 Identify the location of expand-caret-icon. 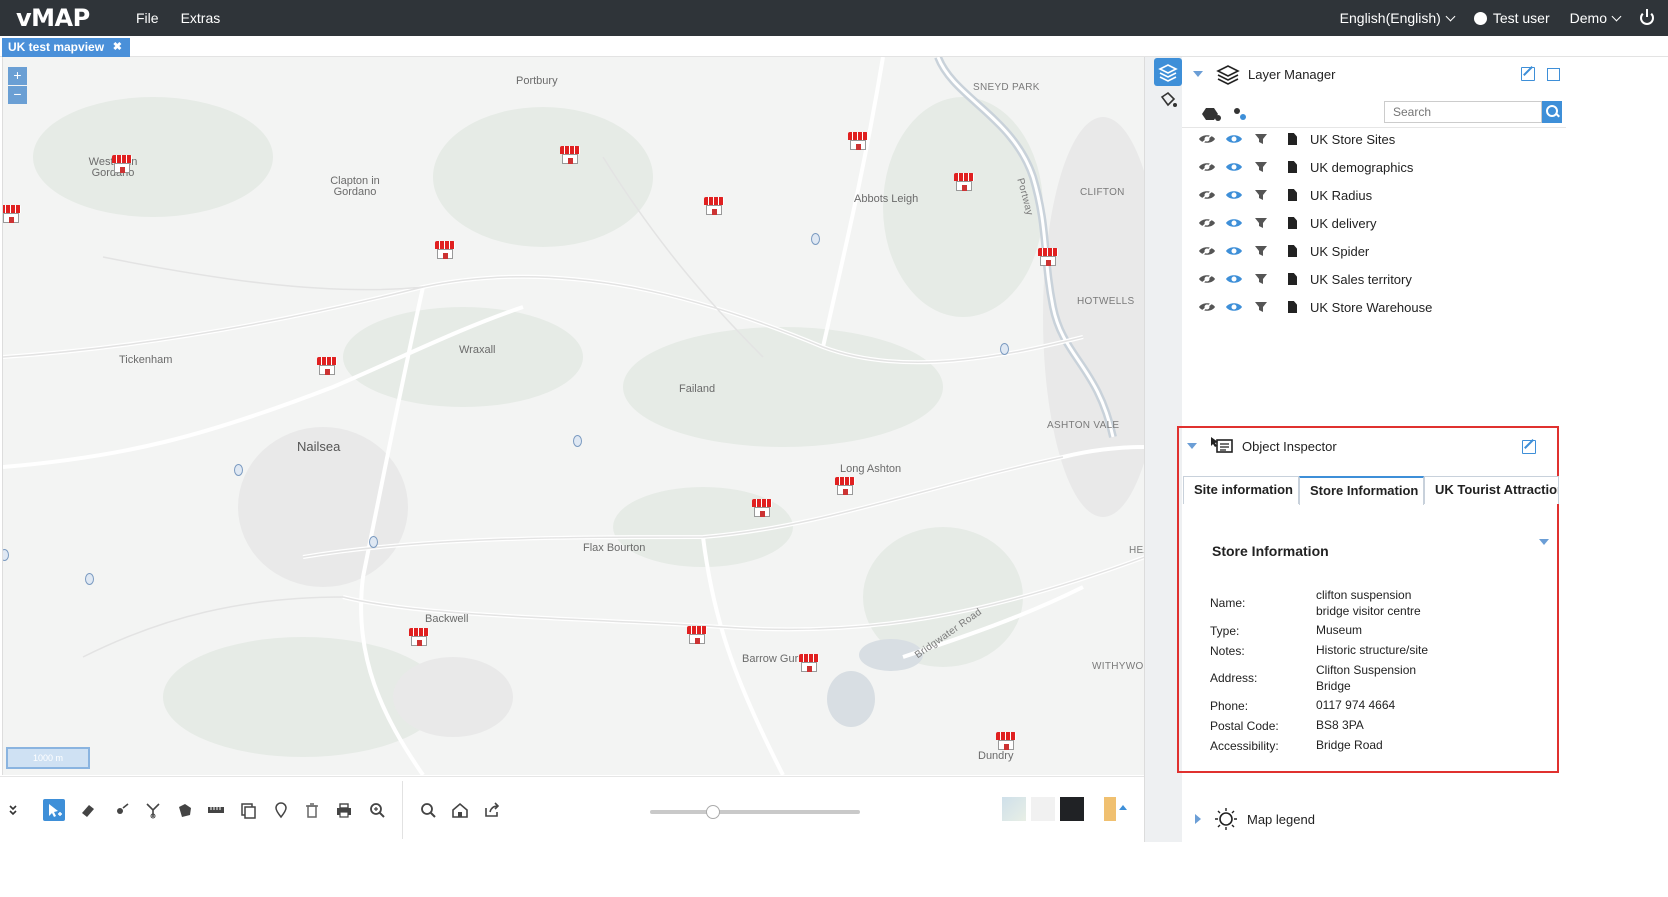
(1198, 819).